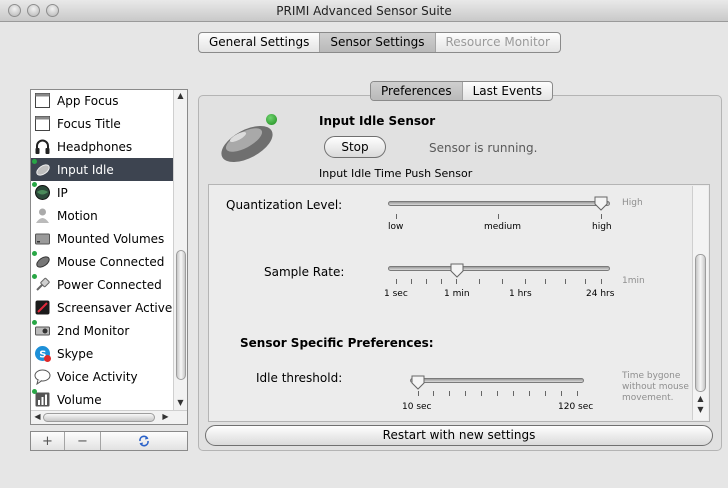  Describe the element at coordinates (648, 398) in the screenshot. I see `idle-threshold-help-line-3: movement.` at that location.